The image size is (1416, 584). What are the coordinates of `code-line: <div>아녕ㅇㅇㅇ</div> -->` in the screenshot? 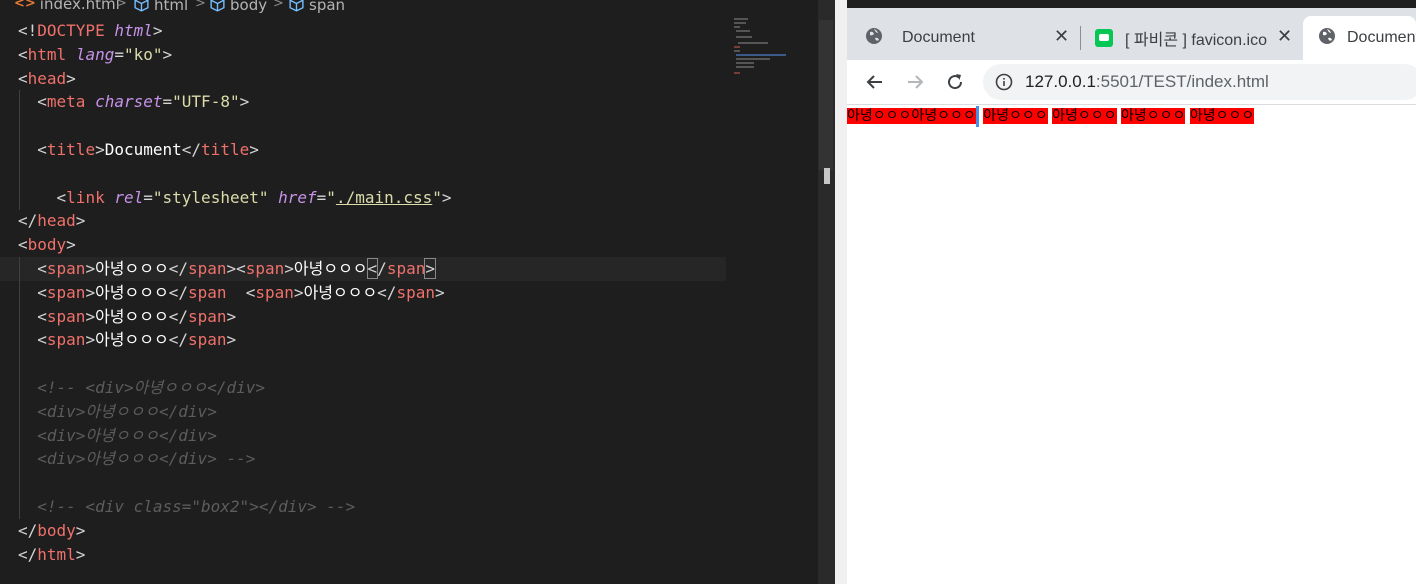 It's located at (409, 459).